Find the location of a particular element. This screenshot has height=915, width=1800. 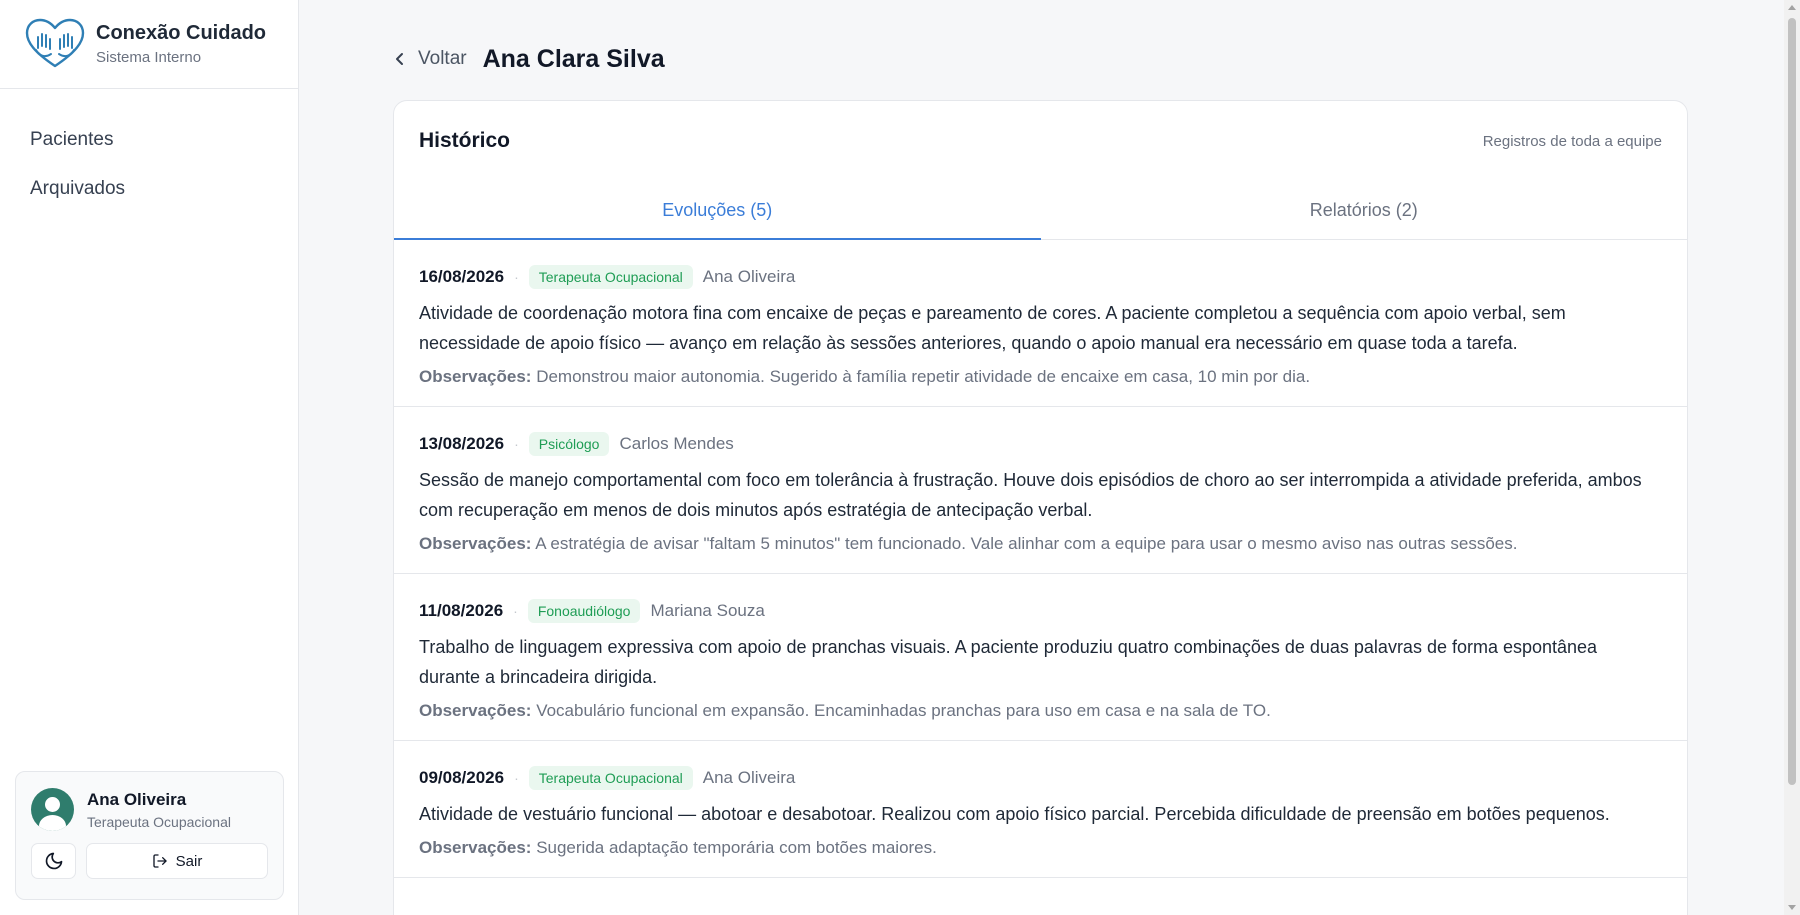

brand: Conexão Cuidado Sistema Interno is located at coordinates (149, 44).